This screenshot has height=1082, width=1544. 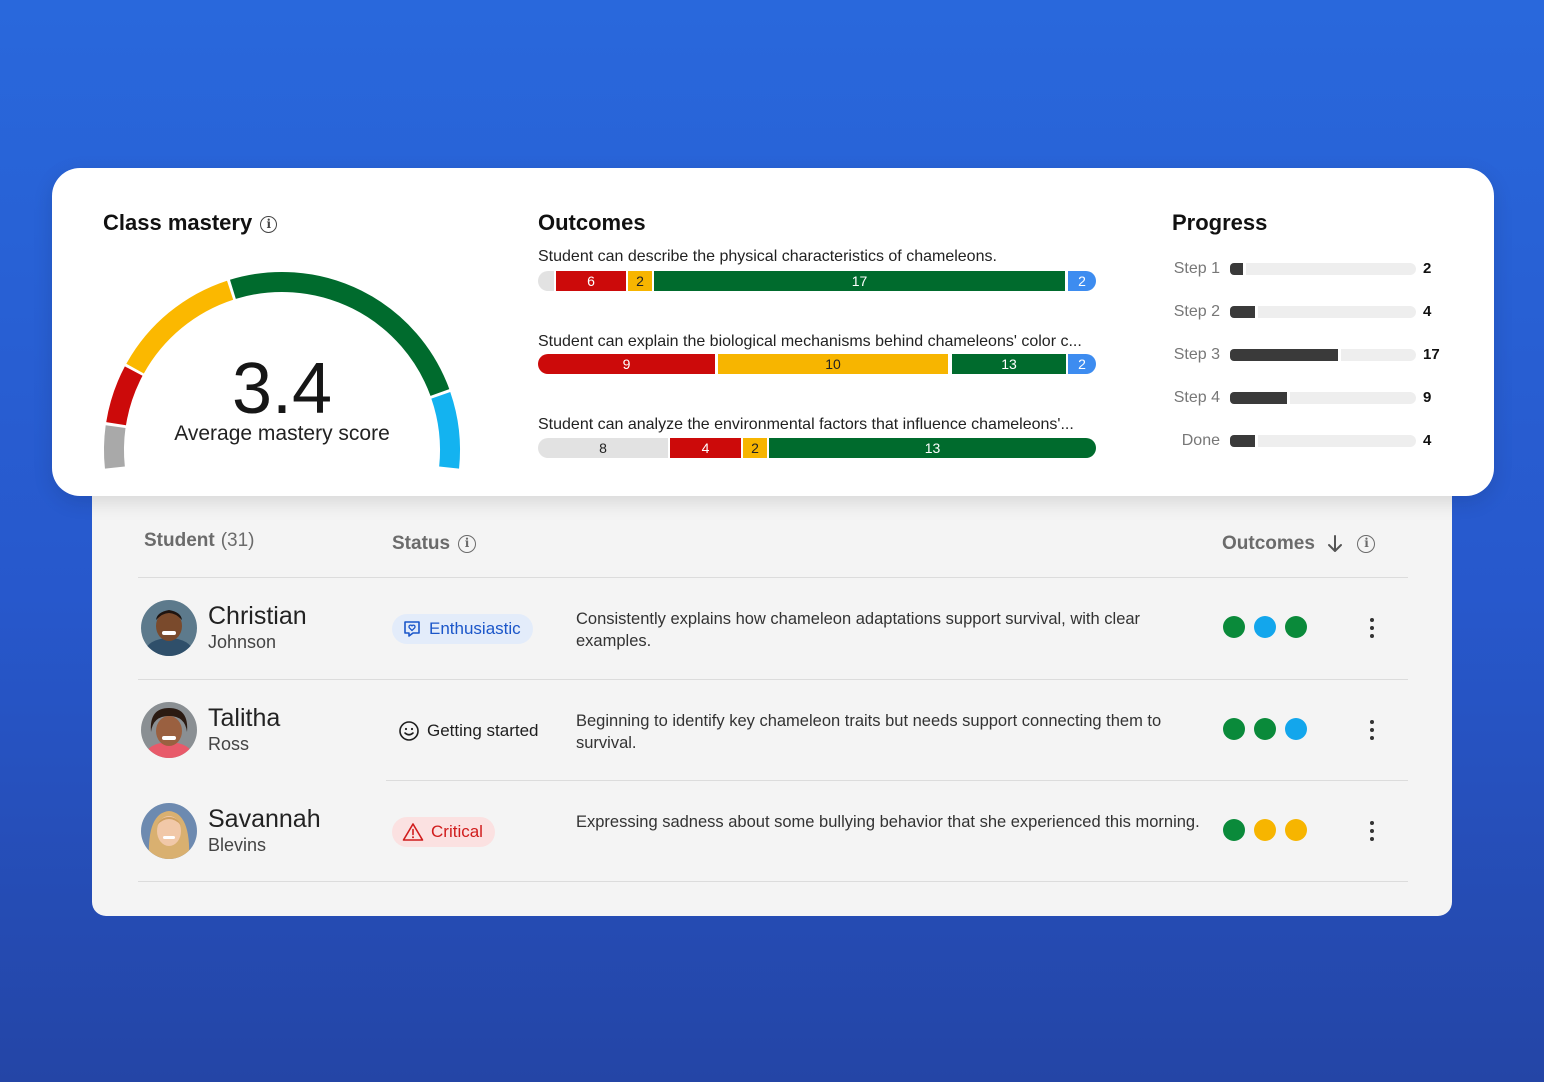 I want to click on outcomes-column-header: Outcomes i, so click(x=1299, y=544).